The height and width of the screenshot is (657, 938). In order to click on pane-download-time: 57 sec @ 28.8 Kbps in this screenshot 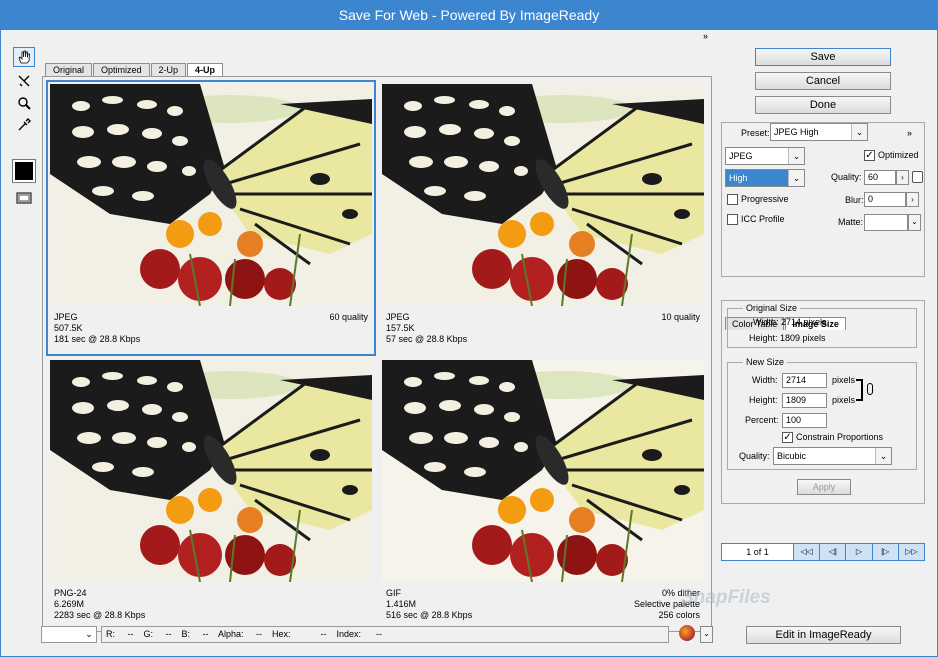, I will do `click(427, 339)`.